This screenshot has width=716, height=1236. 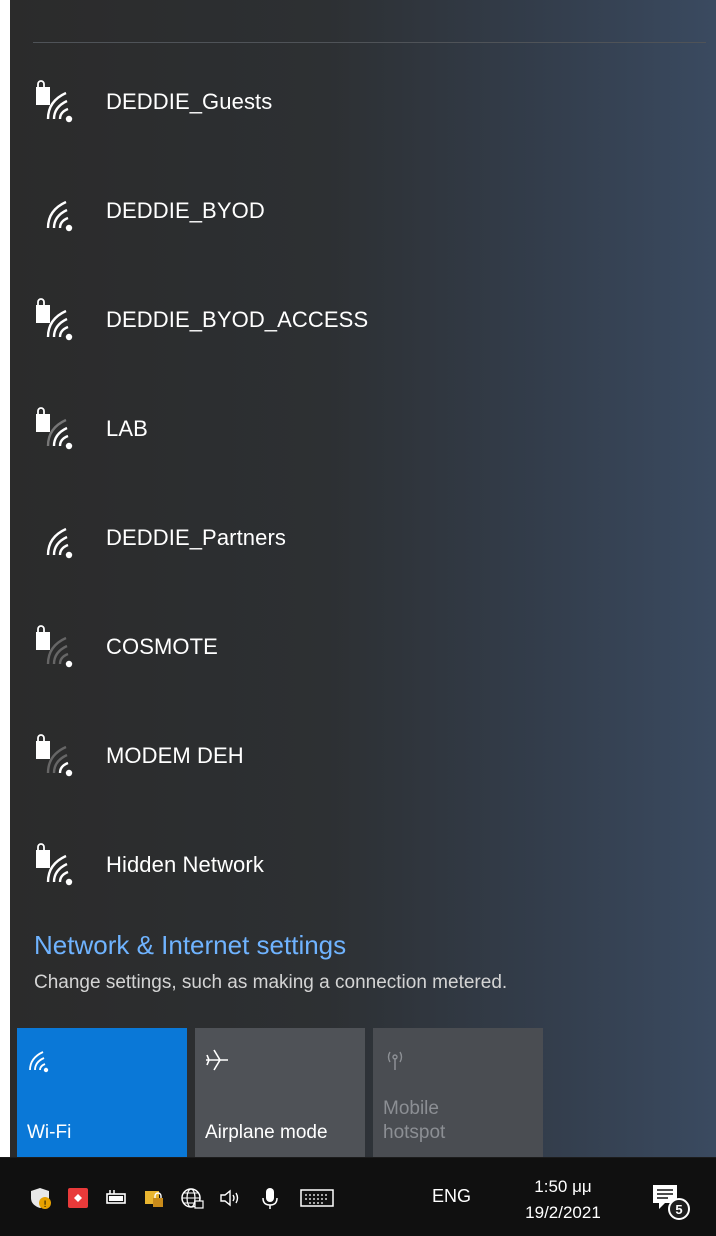 What do you see at coordinates (175, 755) in the screenshot?
I see `network-name: MODEM DEH` at bounding box center [175, 755].